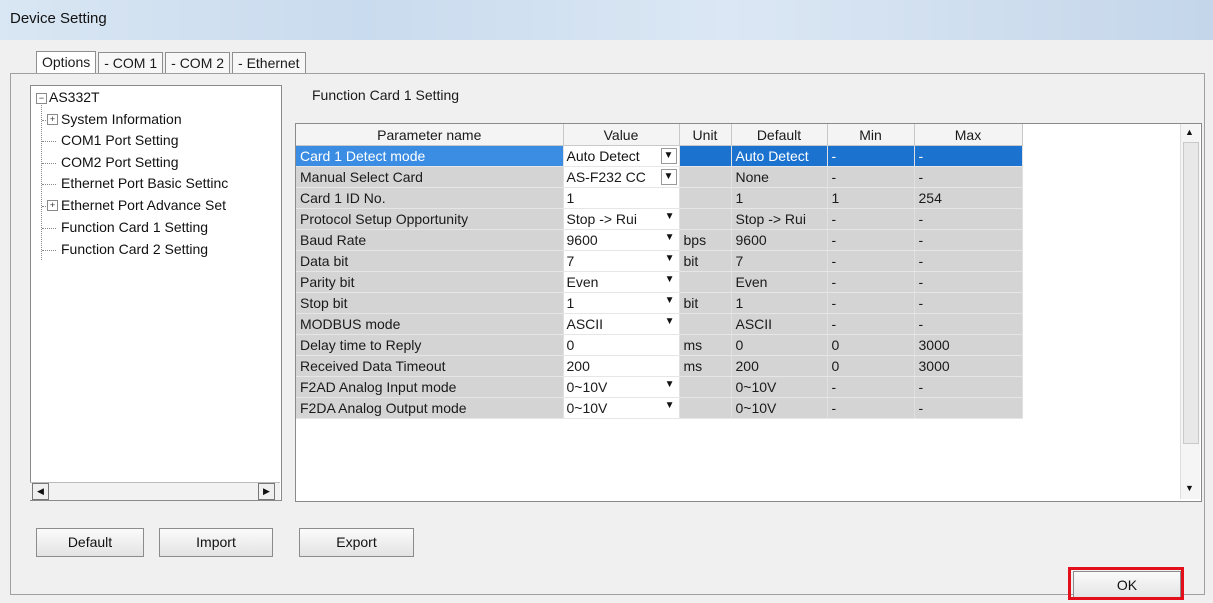 The width and height of the screenshot is (1213, 603). Describe the element at coordinates (155, 491) in the screenshot. I see `tree-horizontal-scrollbar: ◀ ▶` at that location.